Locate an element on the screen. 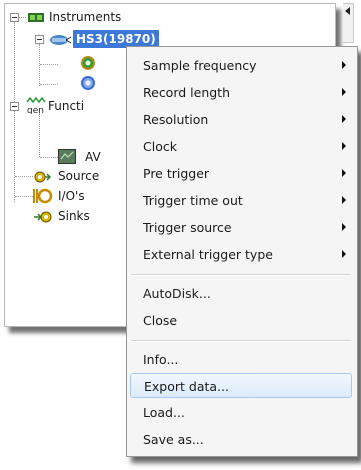  menu-item-close: Close is located at coordinates (241, 320).